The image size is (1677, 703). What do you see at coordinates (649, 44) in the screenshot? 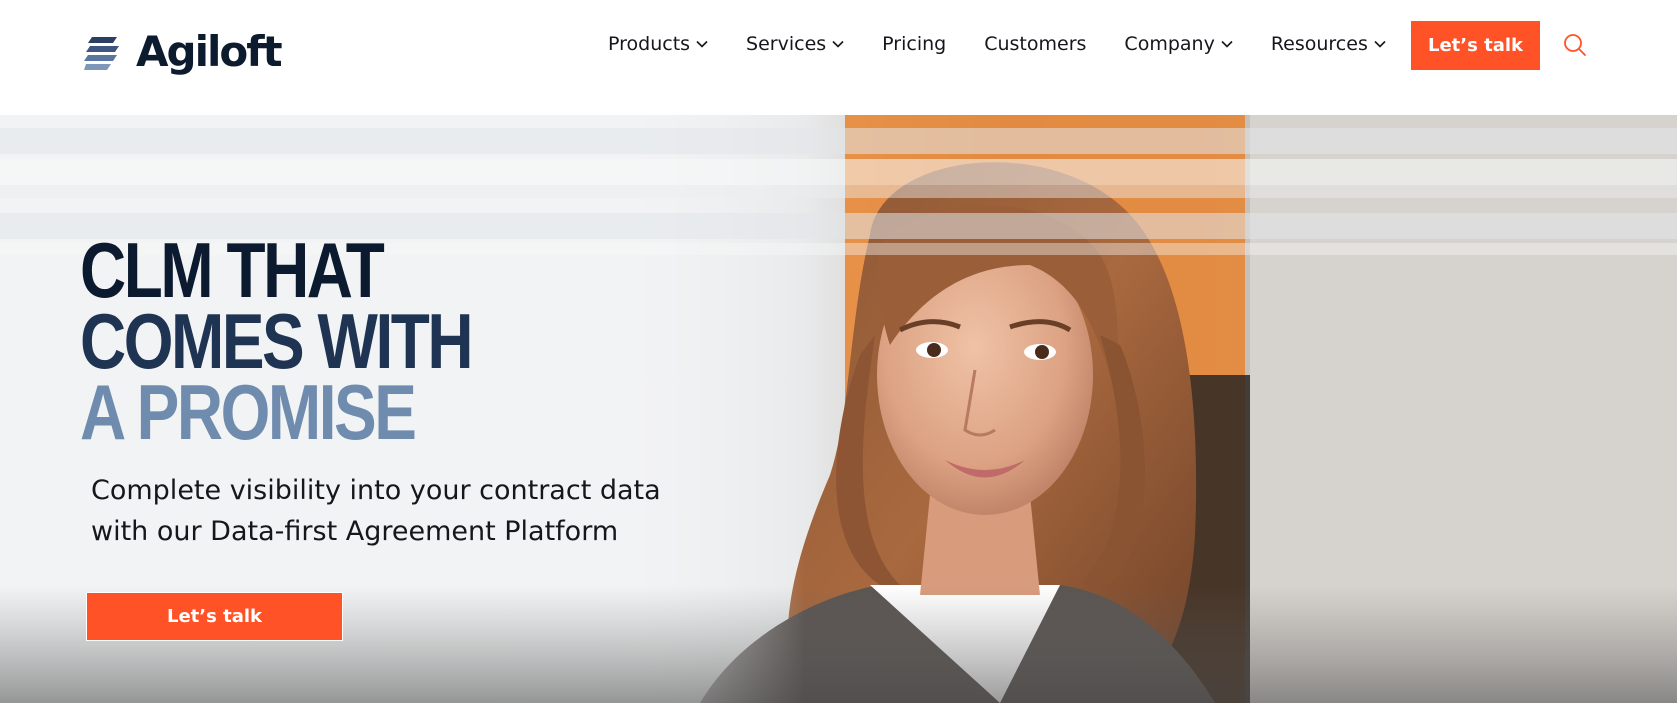
I see `nav-label: Products` at bounding box center [649, 44].